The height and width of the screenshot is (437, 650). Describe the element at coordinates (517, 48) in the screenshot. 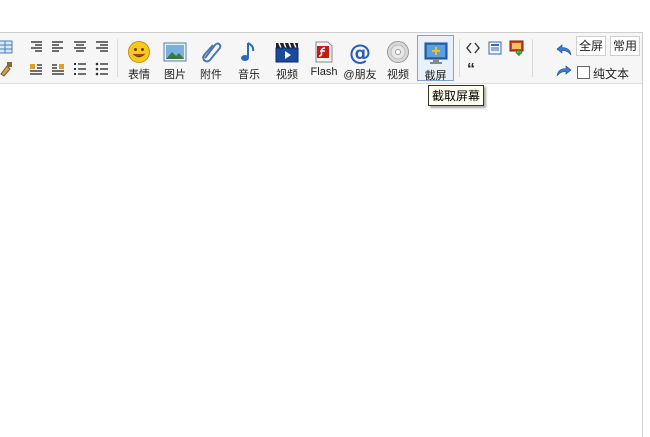

I see `image-download-icon` at that location.